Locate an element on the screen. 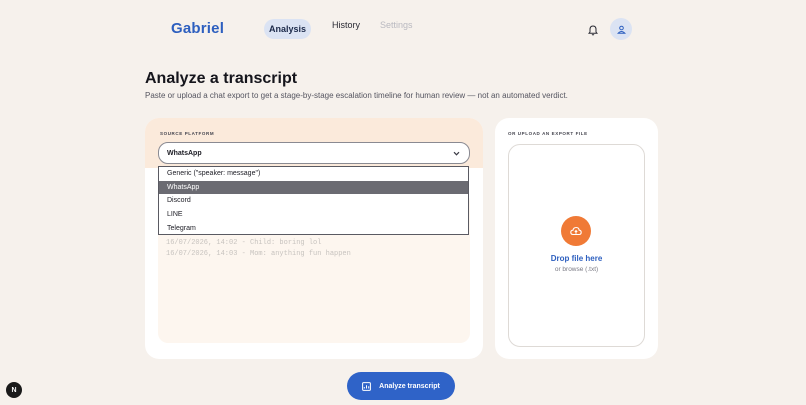 The width and height of the screenshot is (806, 405). tab-history: History is located at coordinates (346, 25).